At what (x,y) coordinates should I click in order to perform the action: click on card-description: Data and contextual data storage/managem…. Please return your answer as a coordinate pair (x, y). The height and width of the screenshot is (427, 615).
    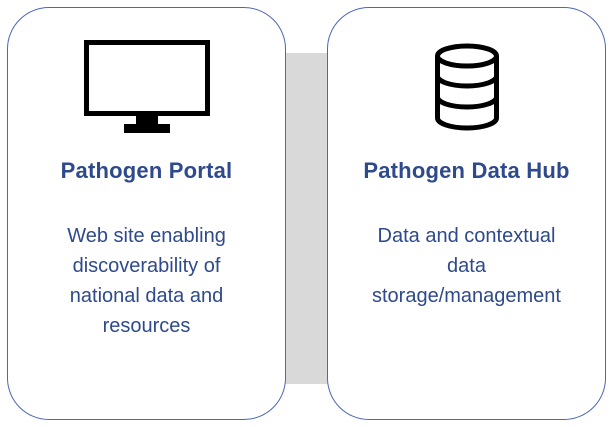
    Looking at the image, I should click on (466, 266).